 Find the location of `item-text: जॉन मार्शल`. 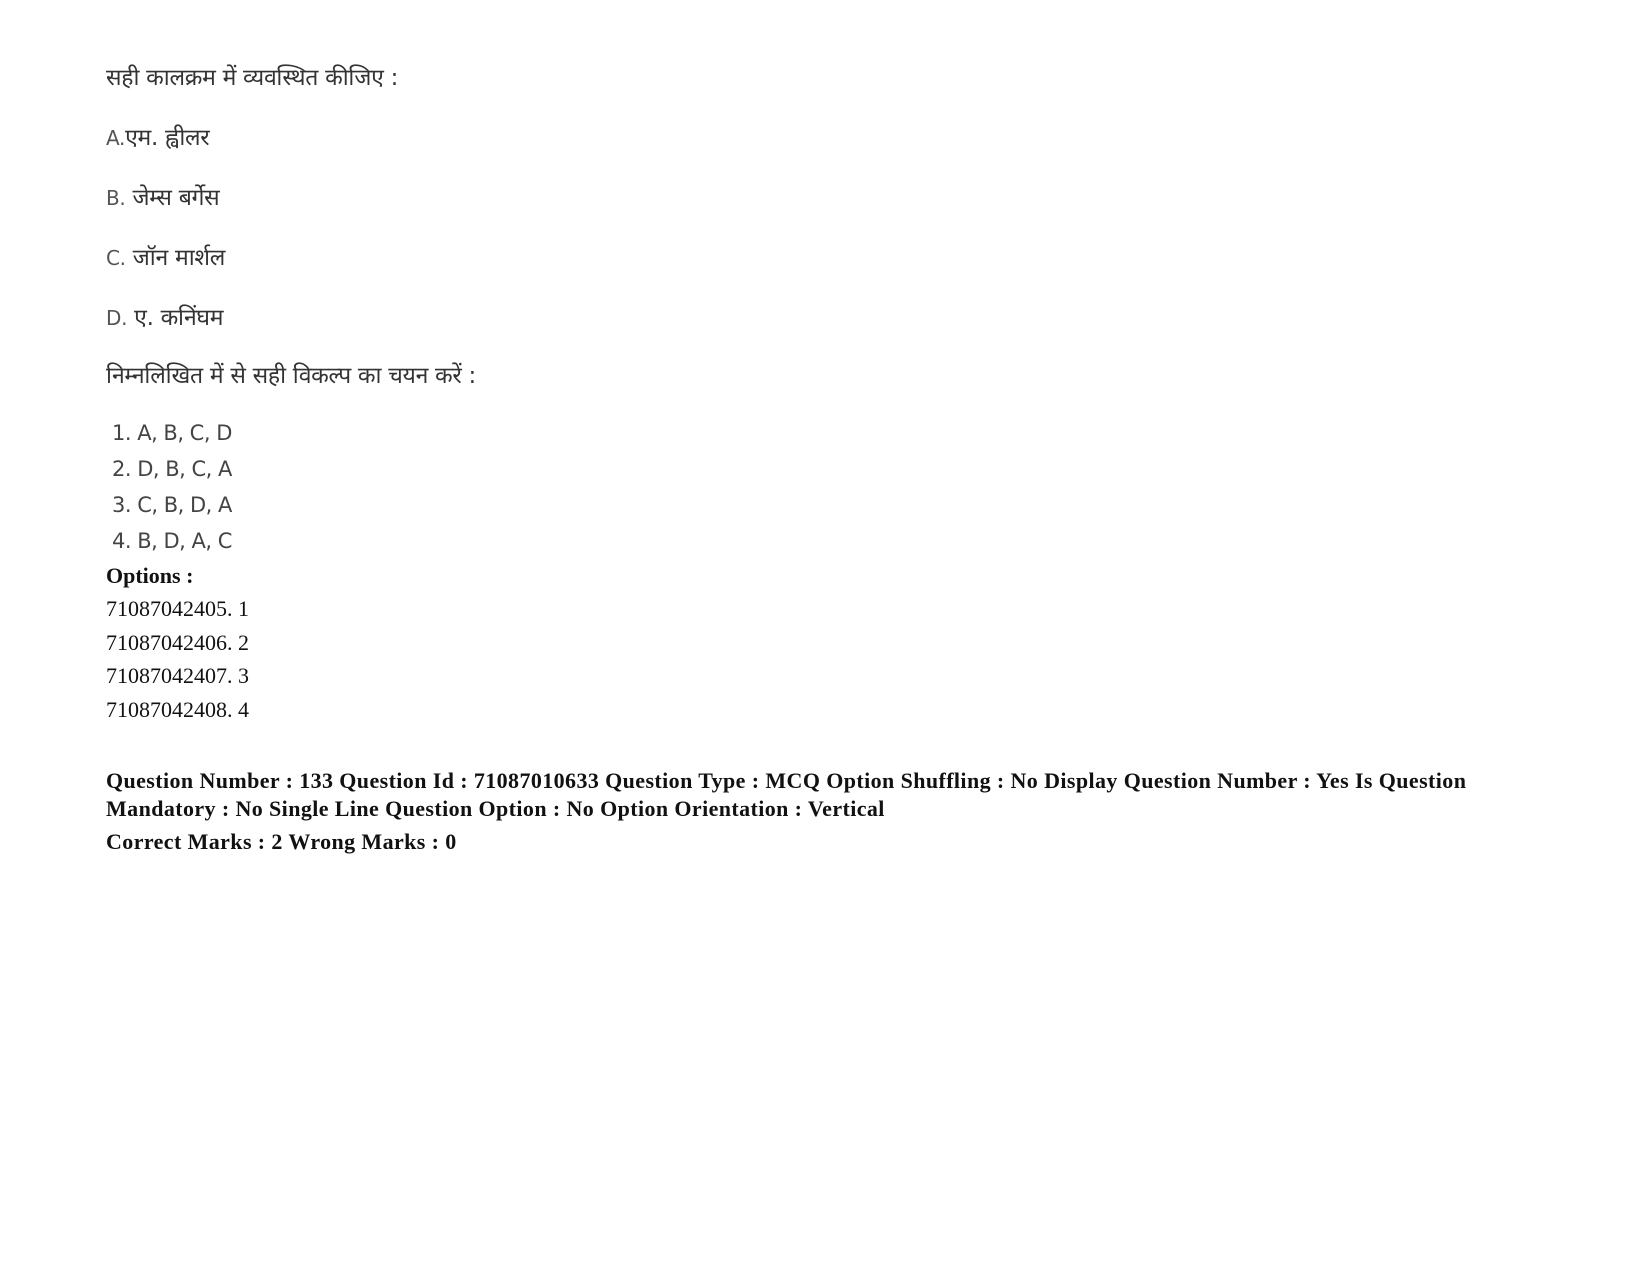

item-text: जॉन मार्शल is located at coordinates (175, 258).